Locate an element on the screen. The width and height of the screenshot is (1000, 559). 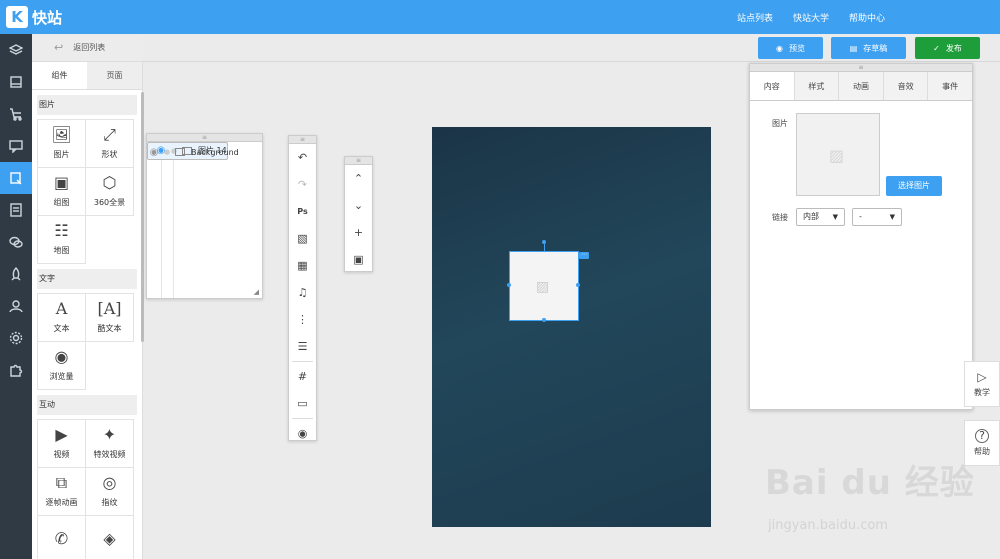
caret-down-icon: ▼ is located at coordinates (892, 217).